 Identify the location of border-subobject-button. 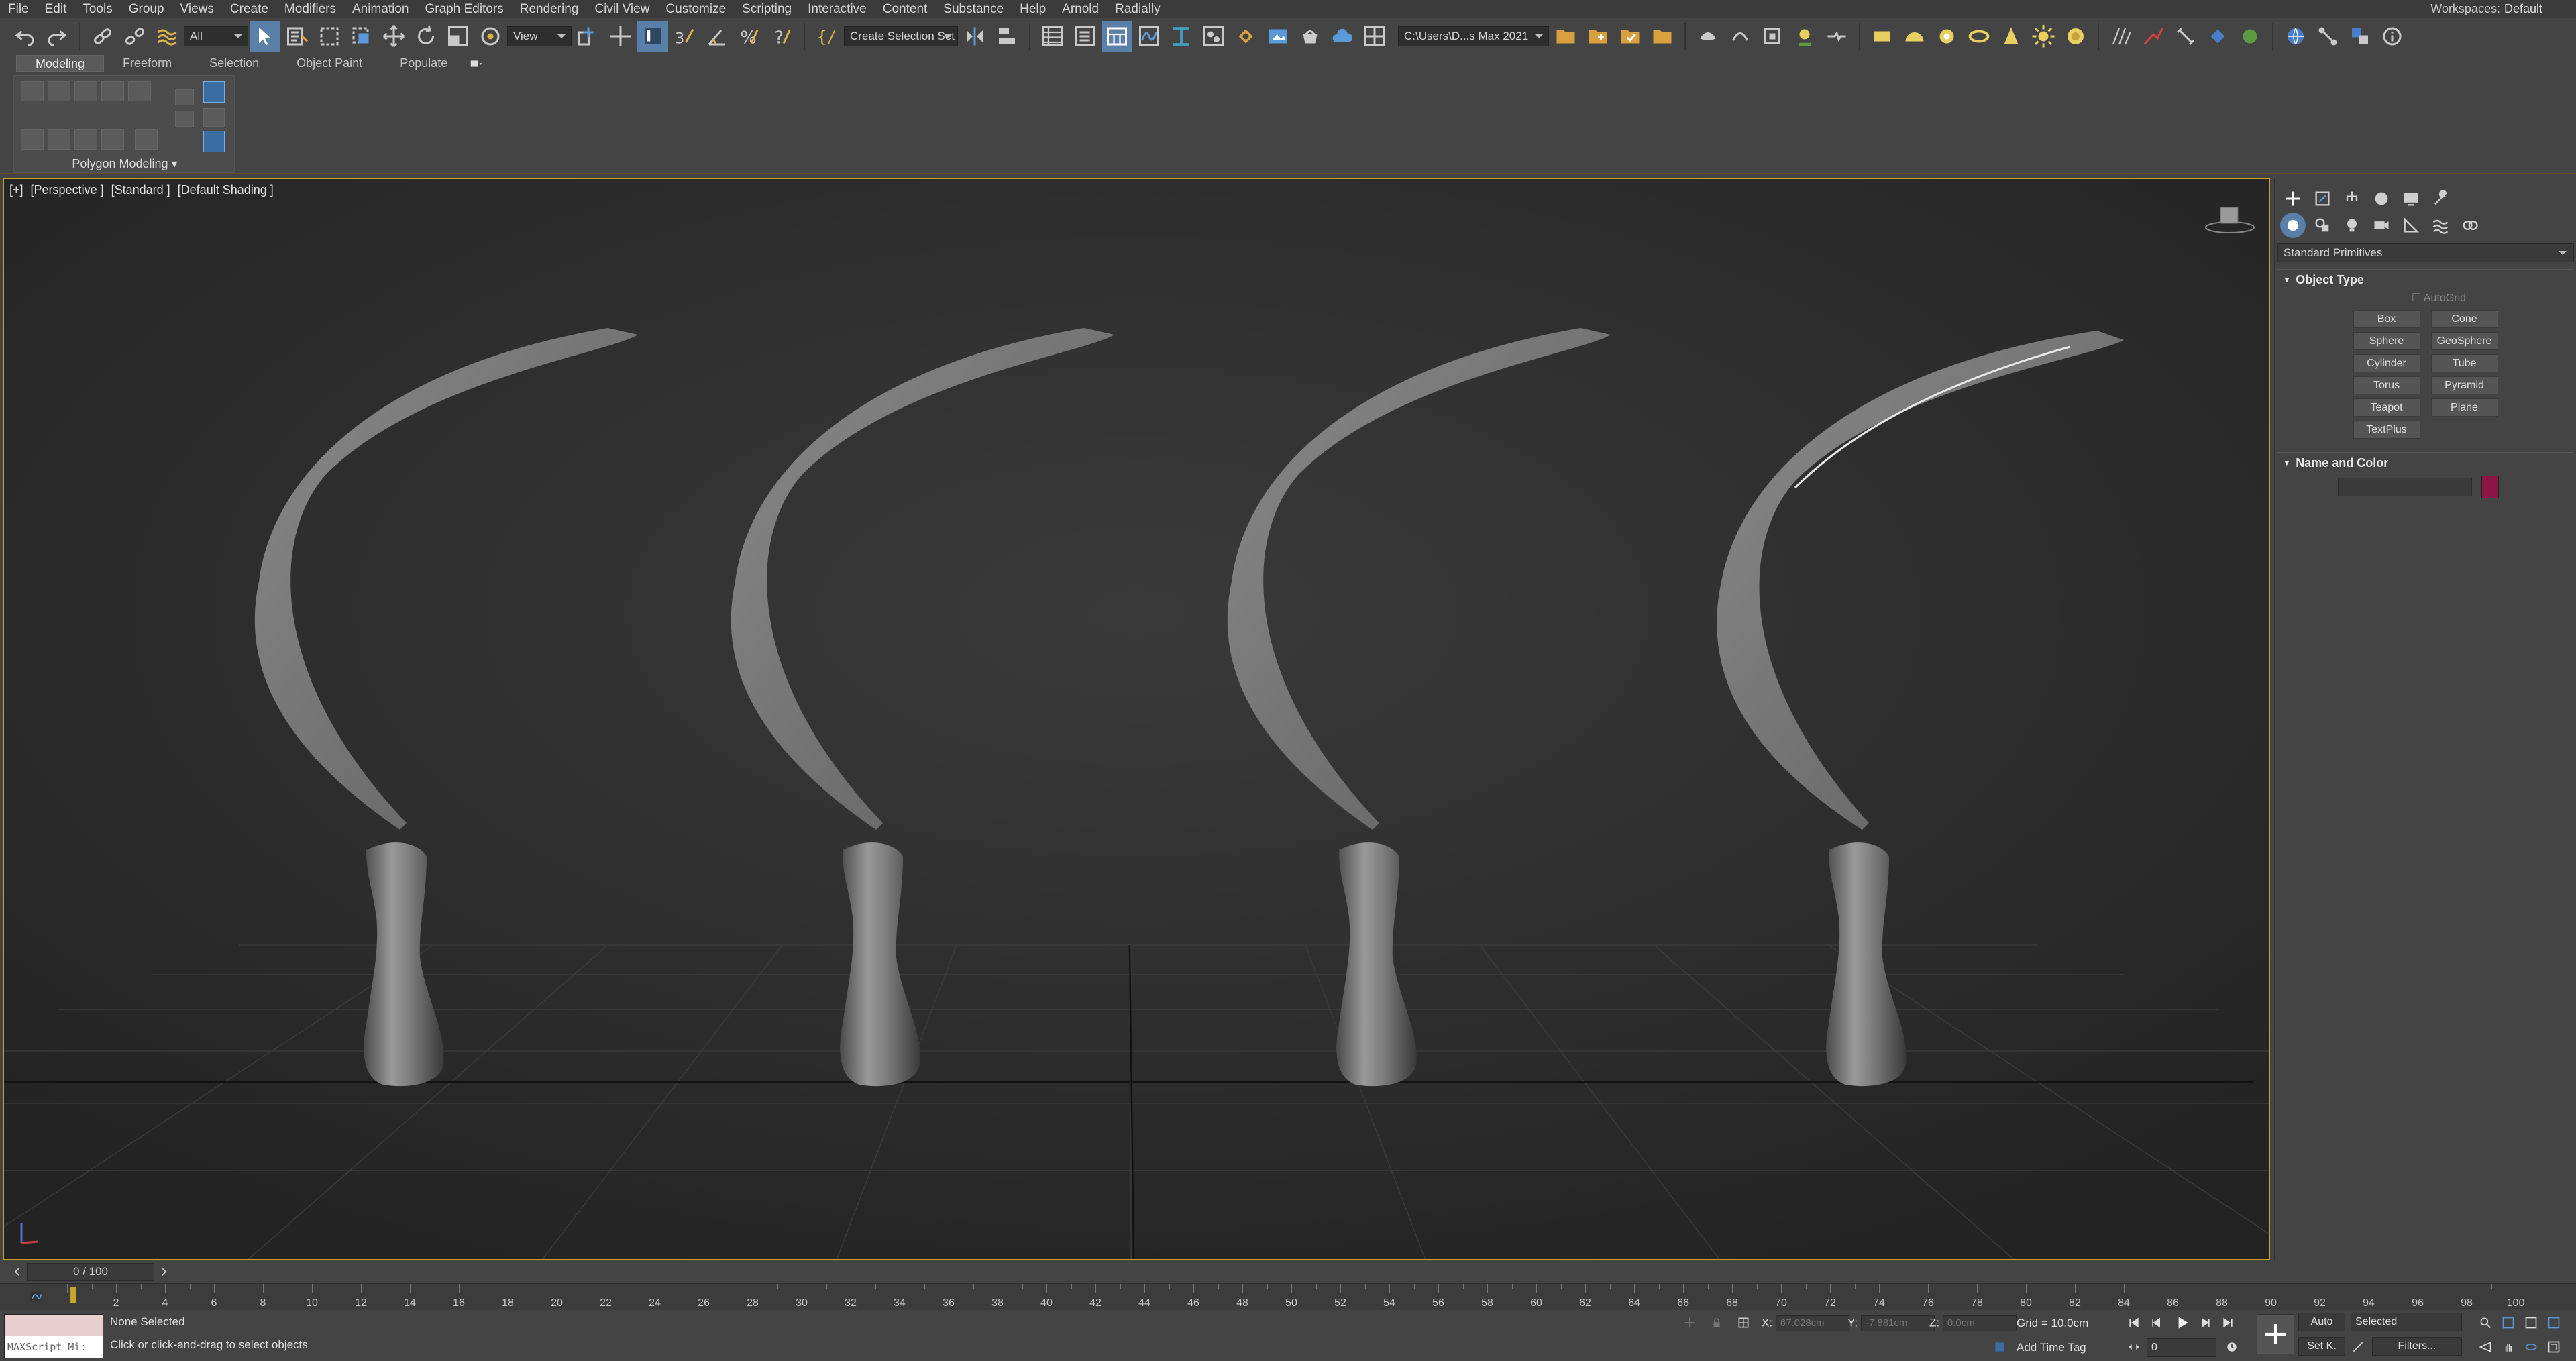
(85, 91).